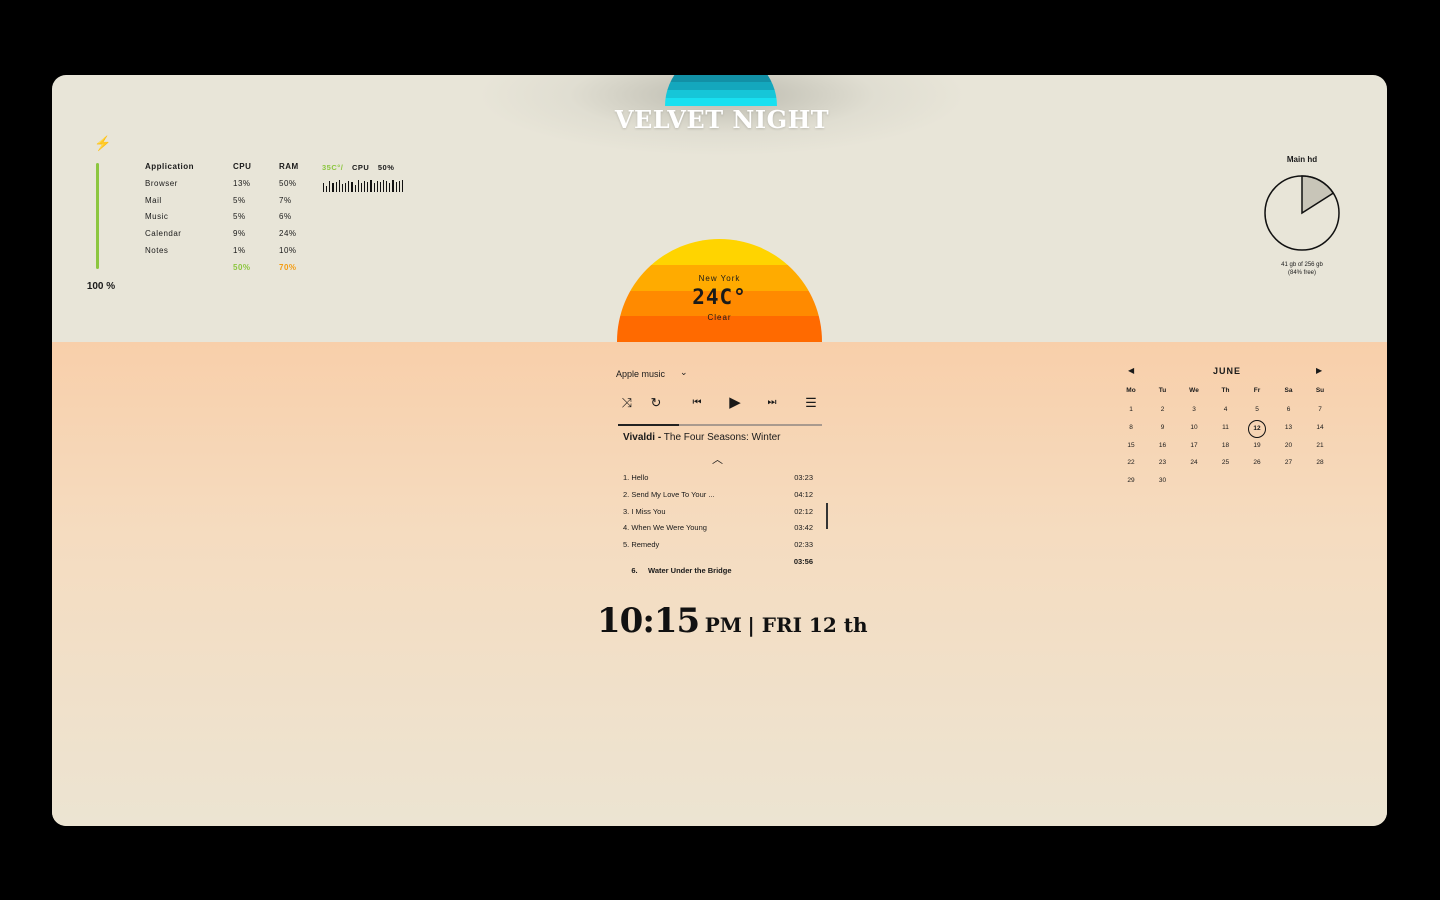  What do you see at coordinates (1257, 445) in the screenshot?
I see `calendar-day: 19` at bounding box center [1257, 445].